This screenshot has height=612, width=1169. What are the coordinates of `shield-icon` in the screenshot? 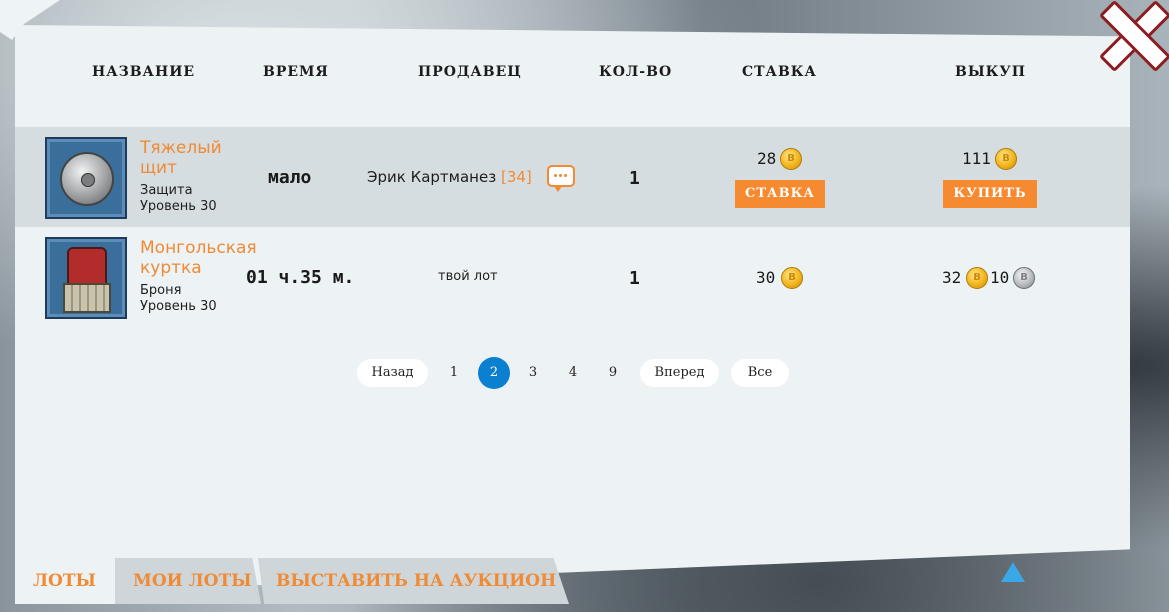 It's located at (87, 179).